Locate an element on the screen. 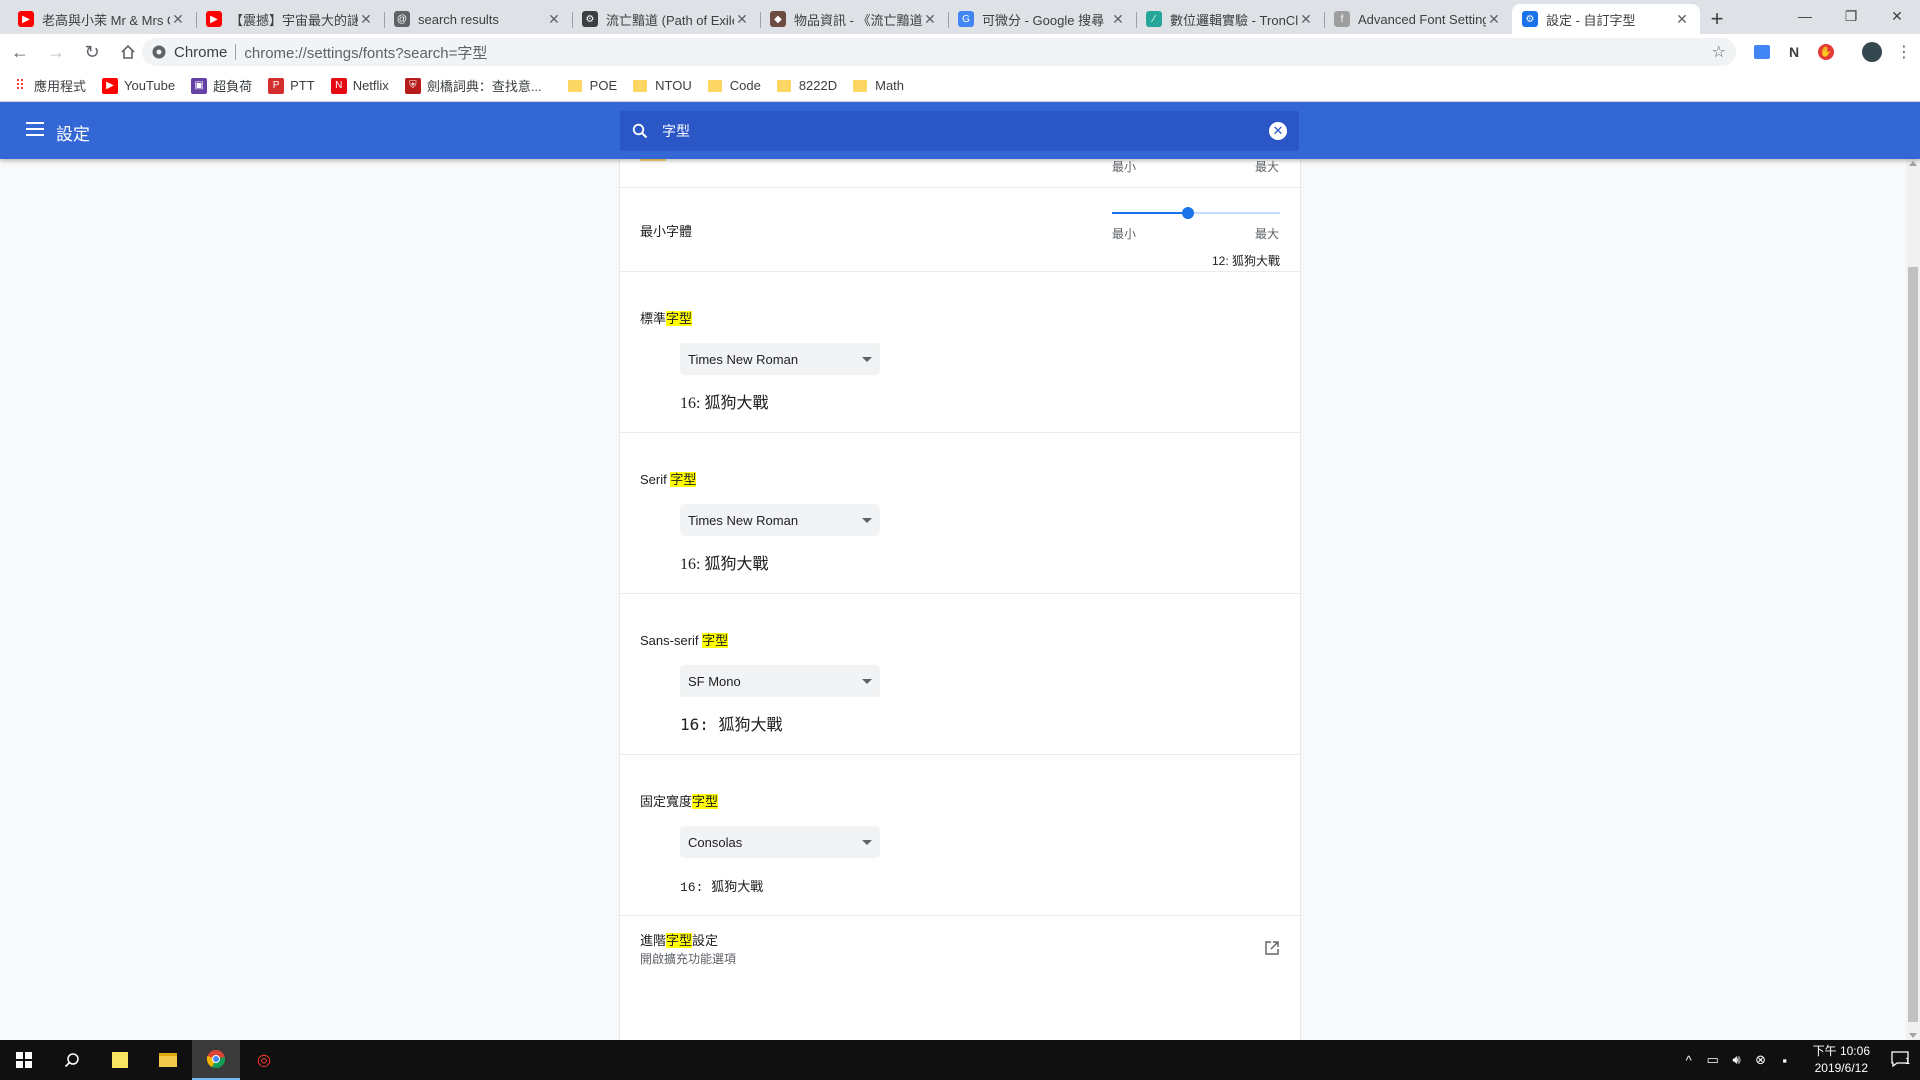 This screenshot has width=1920, height=1080. minimum-font-slider-knob is located at coordinates (1187, 213).